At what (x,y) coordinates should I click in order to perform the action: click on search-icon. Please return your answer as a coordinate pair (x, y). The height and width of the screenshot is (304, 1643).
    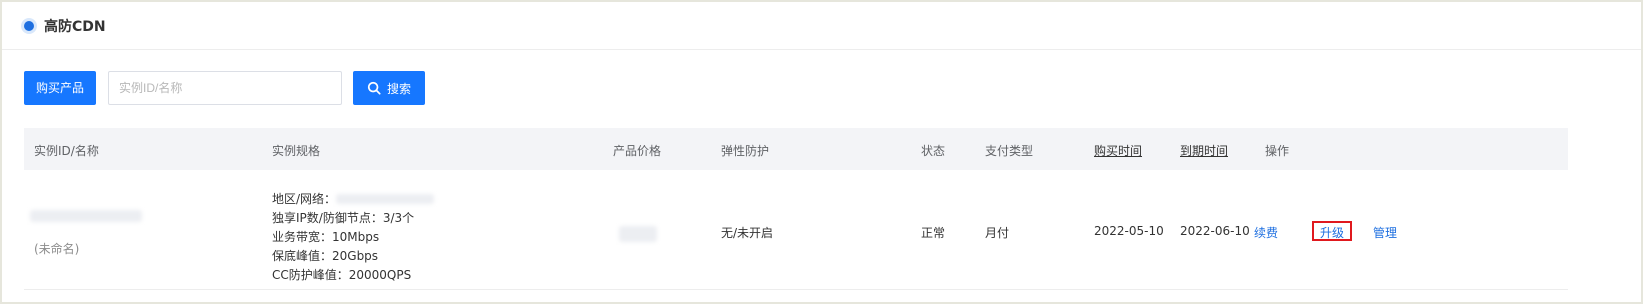
    Looking at the image, I should click on (374, 88).